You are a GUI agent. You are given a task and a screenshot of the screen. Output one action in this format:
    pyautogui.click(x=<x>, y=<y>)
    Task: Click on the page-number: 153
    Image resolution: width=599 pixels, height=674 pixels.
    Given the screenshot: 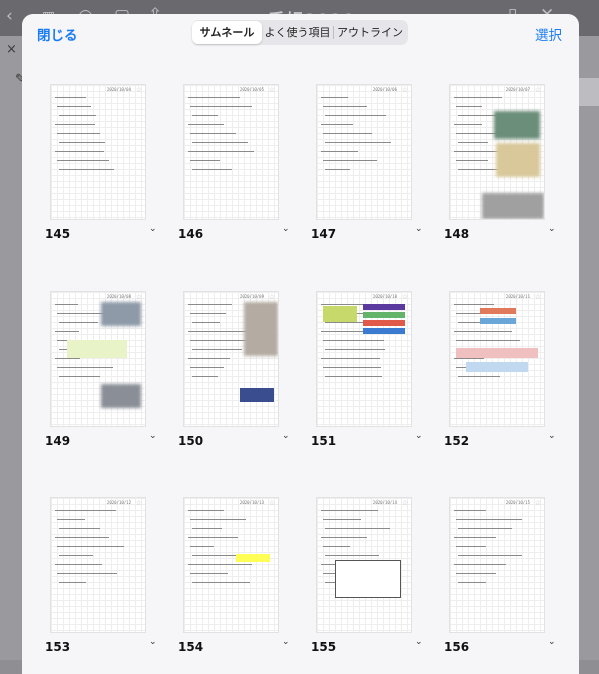 What is the action you would take?
    pyautogui.click(x=58, y=647)
    